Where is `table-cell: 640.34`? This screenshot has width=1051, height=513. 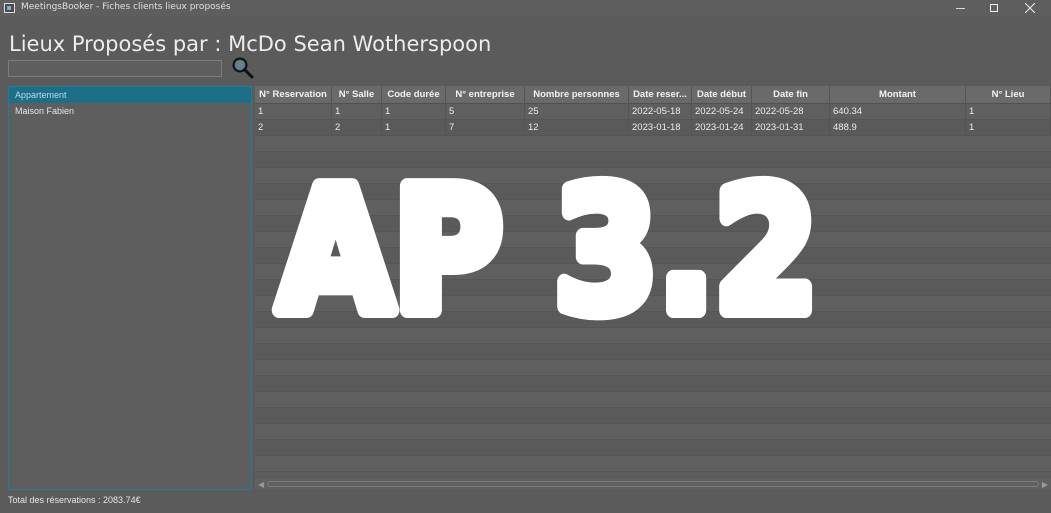 table-cell: 640.34 is located at coordinates (898, 112).